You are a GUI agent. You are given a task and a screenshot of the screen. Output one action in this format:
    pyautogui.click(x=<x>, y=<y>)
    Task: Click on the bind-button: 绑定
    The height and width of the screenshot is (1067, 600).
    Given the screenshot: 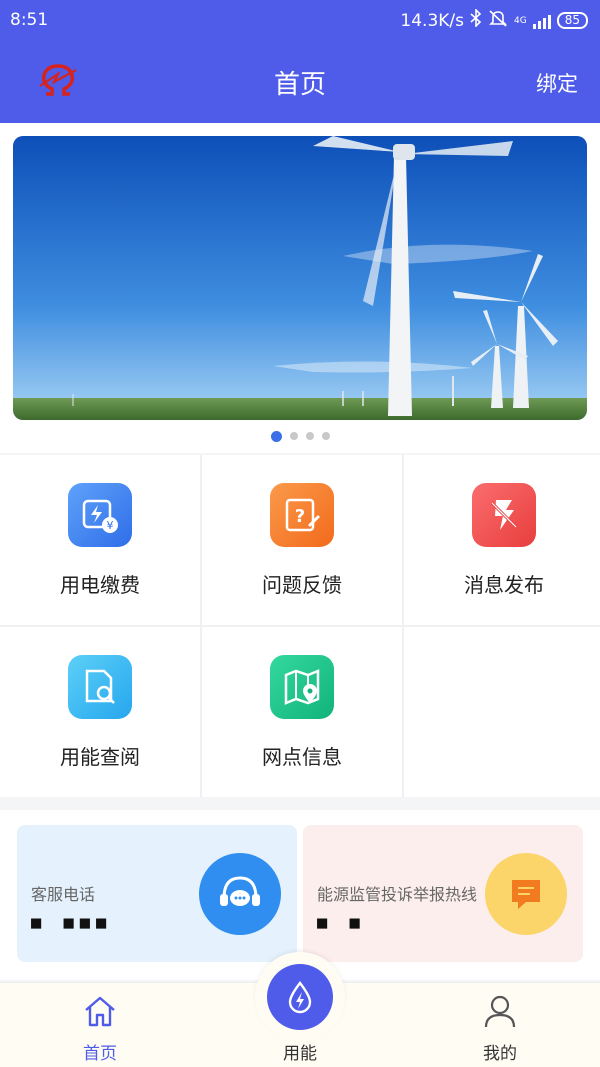 What is the action you would take?
    pyautogui.click(x=557, y=83)
    